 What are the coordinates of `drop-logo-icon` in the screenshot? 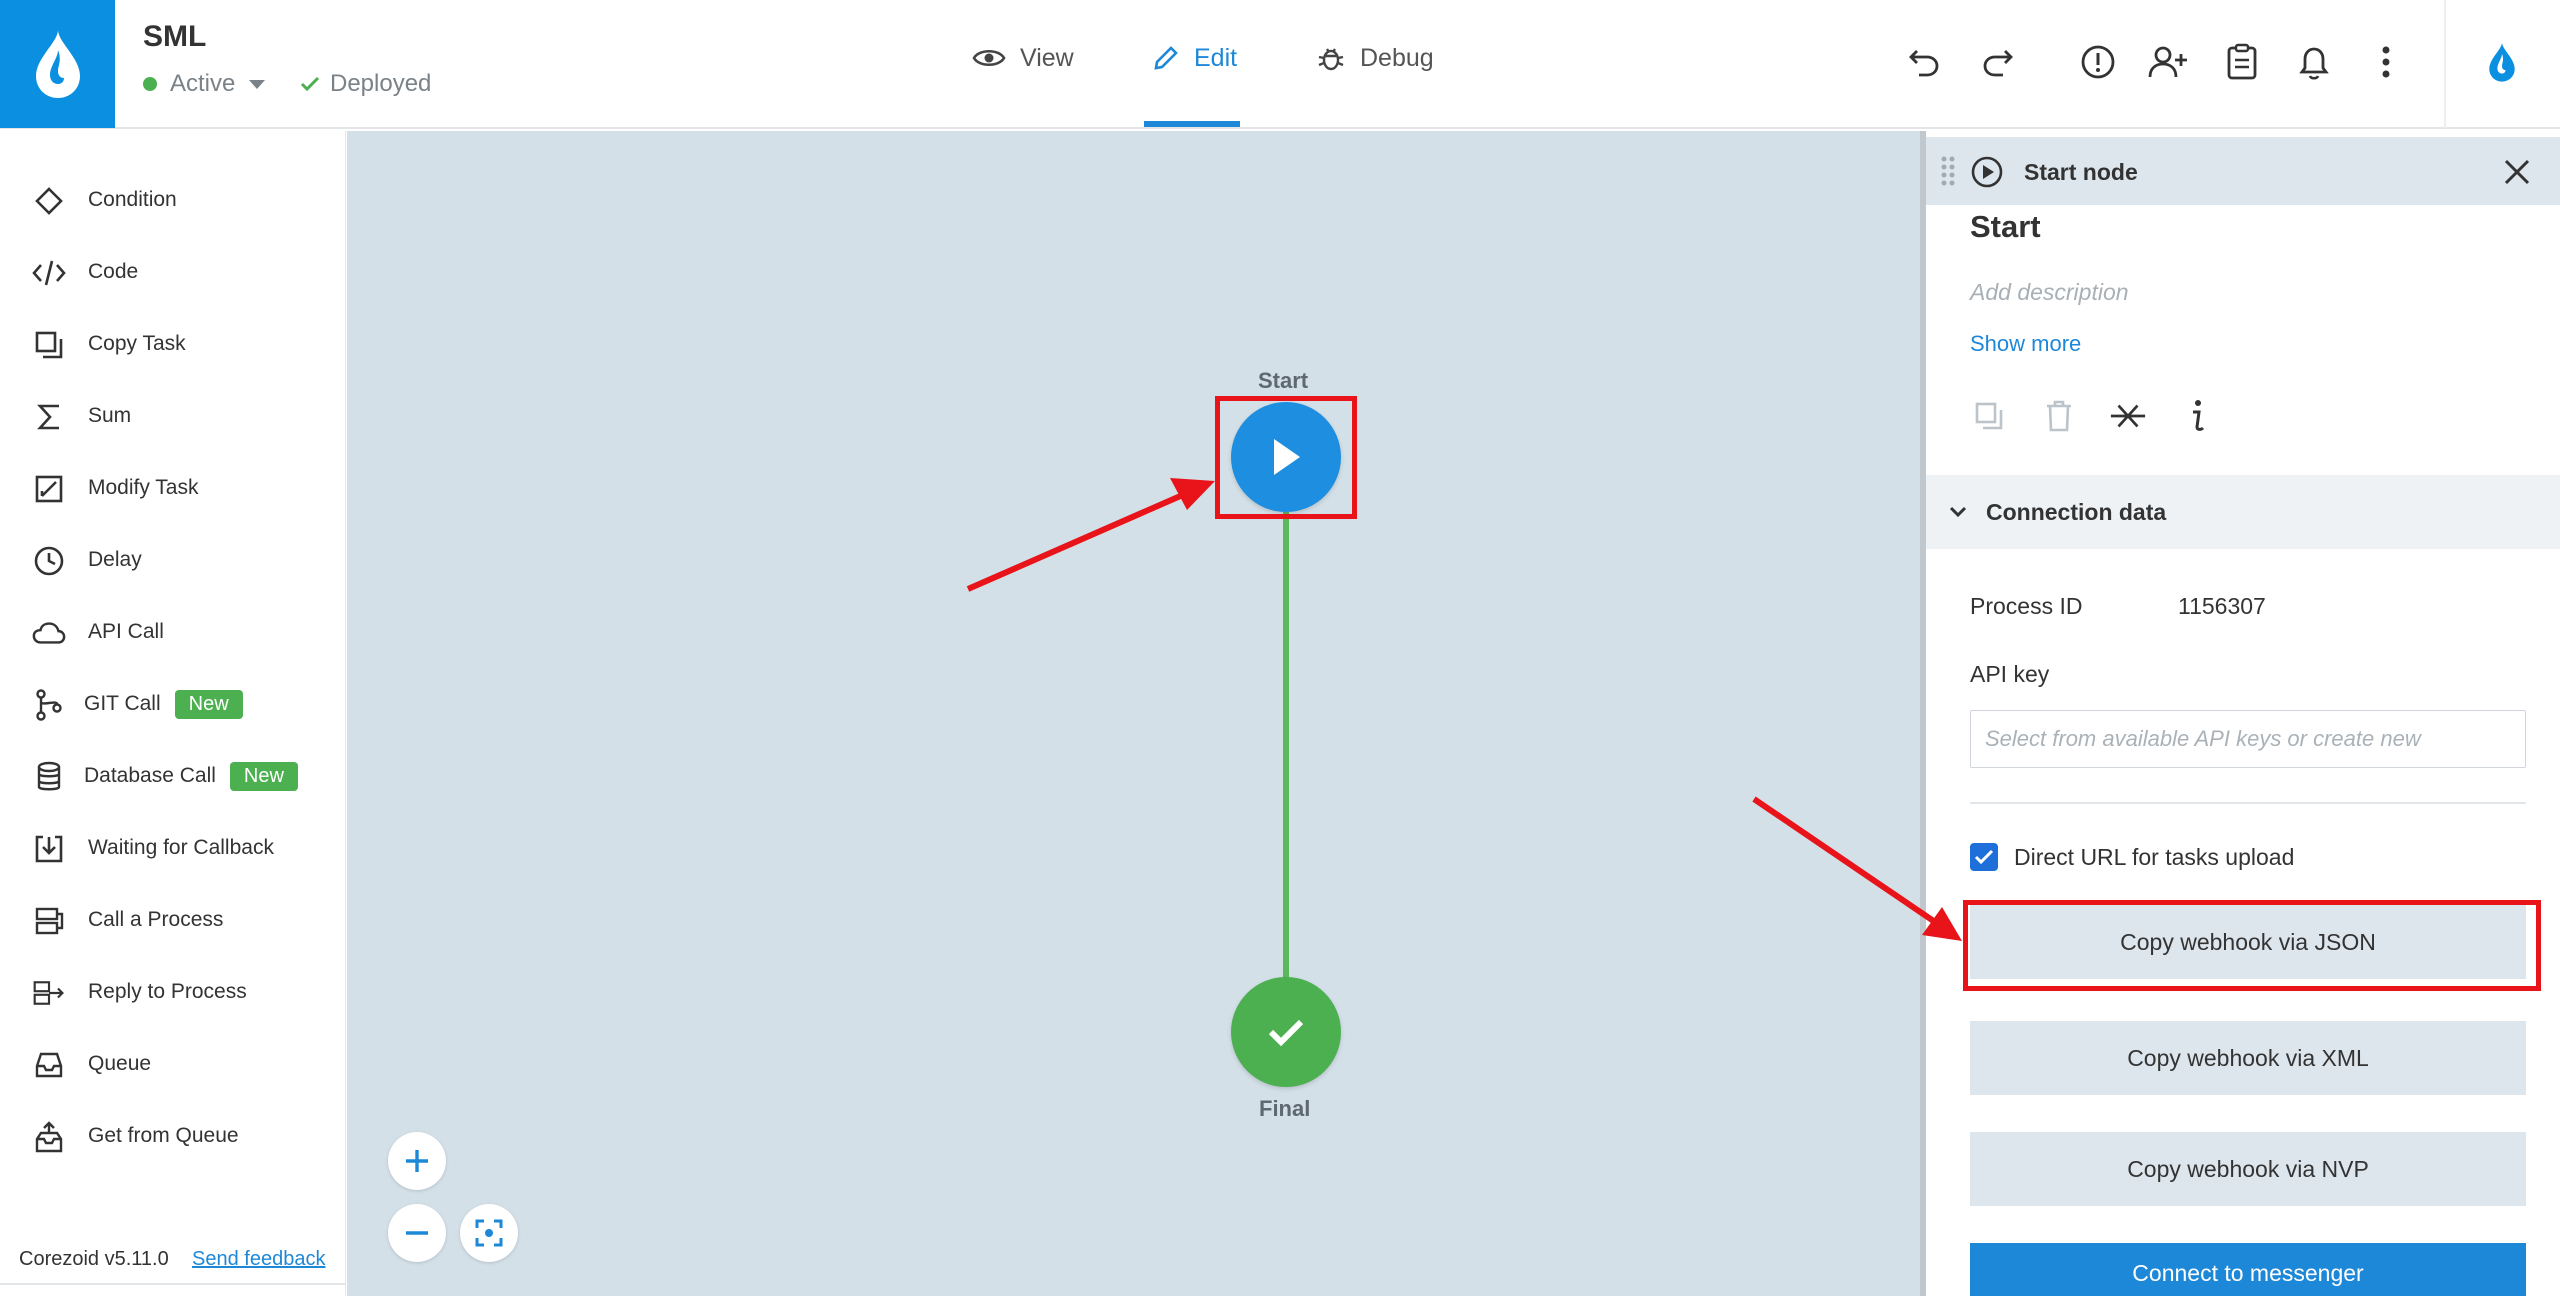 It's located at (2502, 62).